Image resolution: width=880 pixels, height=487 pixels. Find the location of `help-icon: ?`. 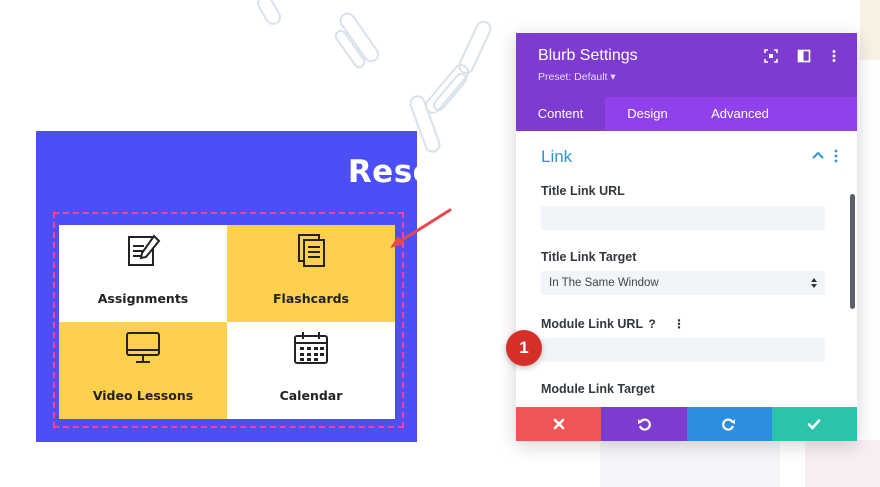

help-icon: ? is located at coordinates (652, 324).